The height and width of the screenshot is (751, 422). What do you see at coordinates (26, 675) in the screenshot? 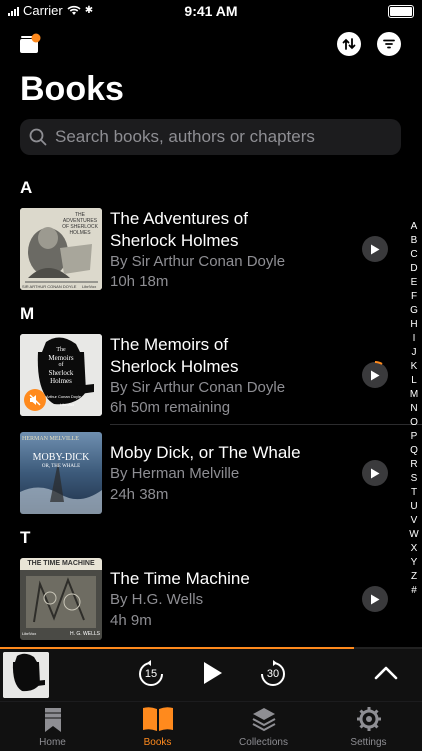
I see `now-playing-cover` at bounding box center [26, 675].